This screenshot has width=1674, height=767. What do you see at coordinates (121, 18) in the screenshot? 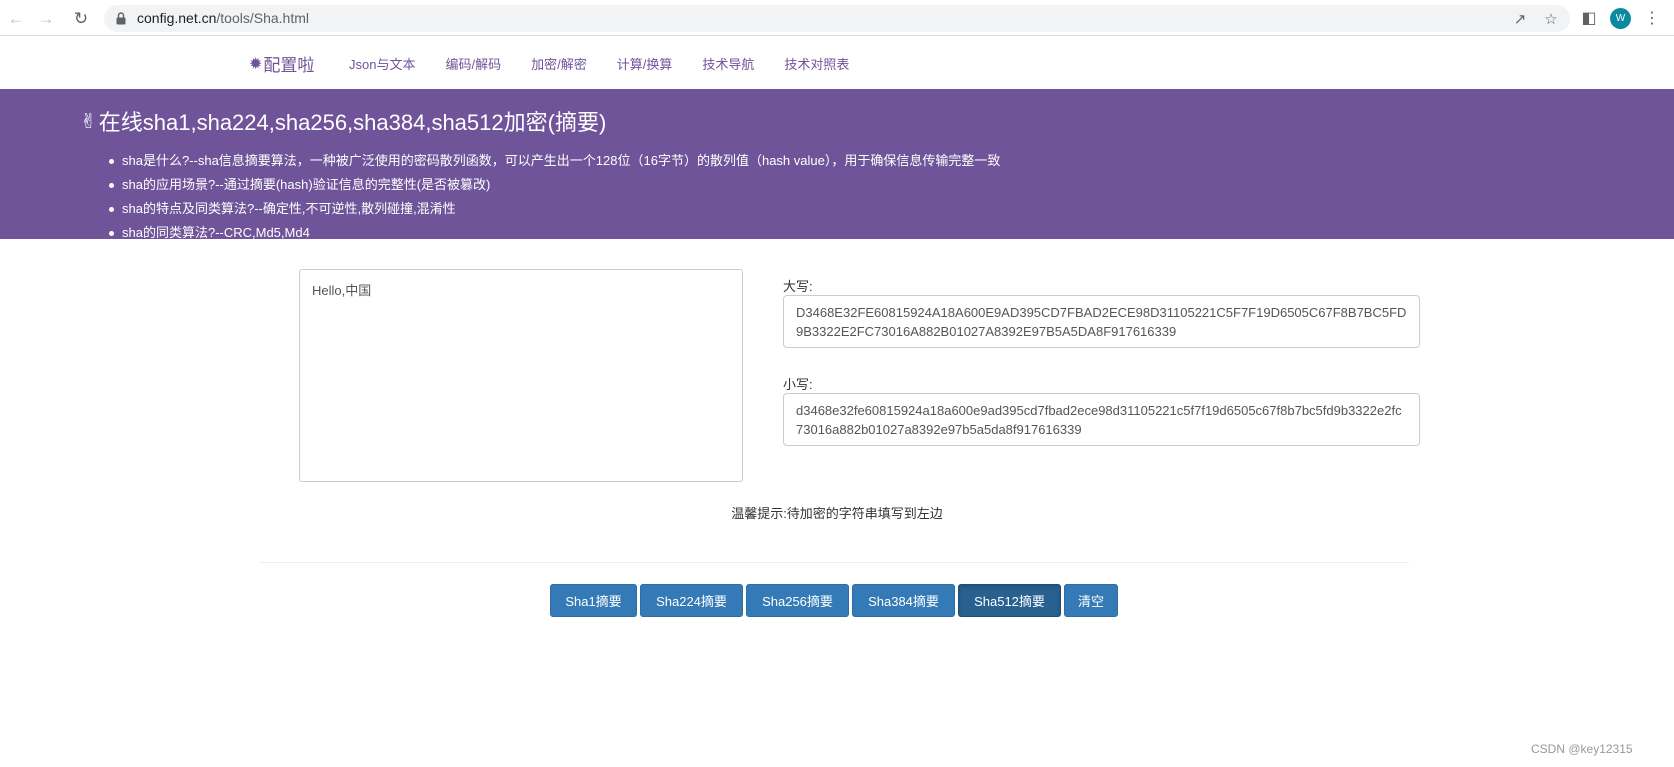
I see `lock-icon` at bounding box center [121, 18].